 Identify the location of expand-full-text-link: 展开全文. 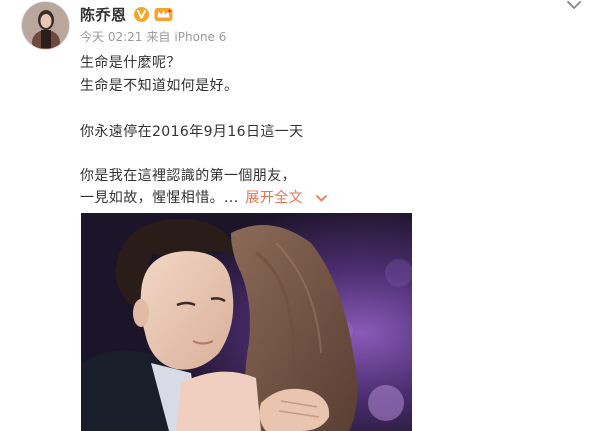
(274, 198).